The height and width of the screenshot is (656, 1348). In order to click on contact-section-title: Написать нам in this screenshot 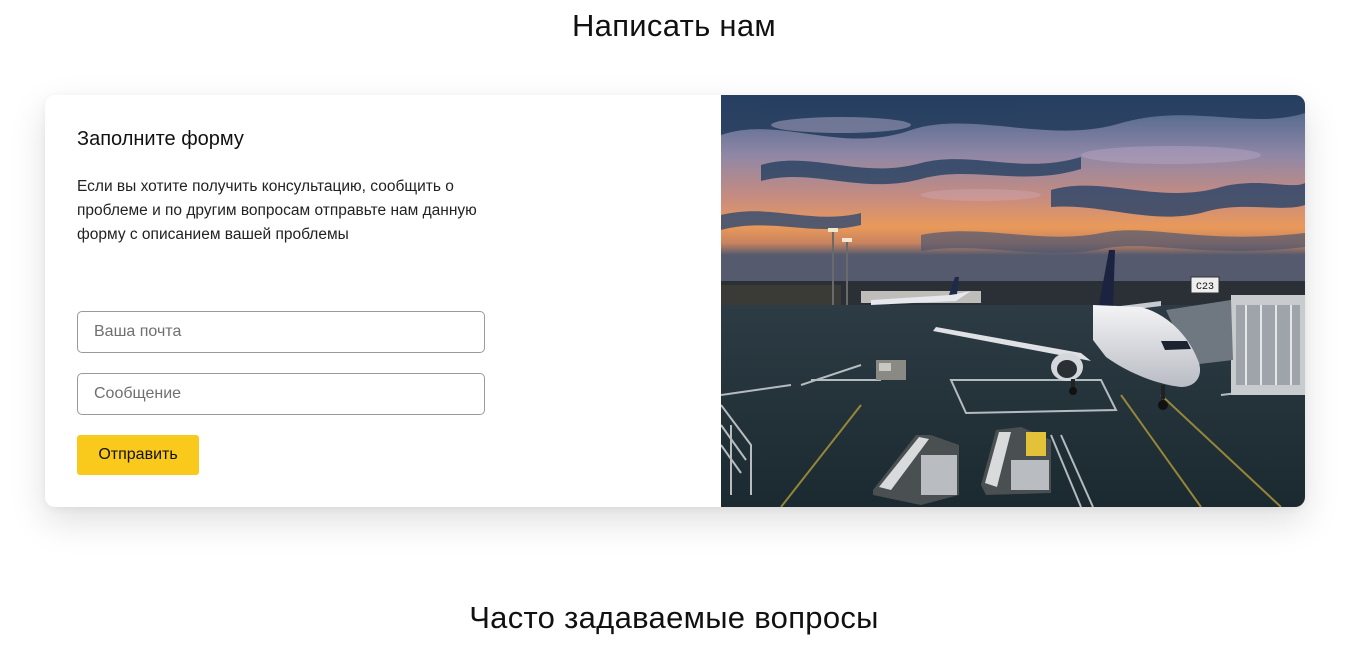, I will do `click(674, 25)`.